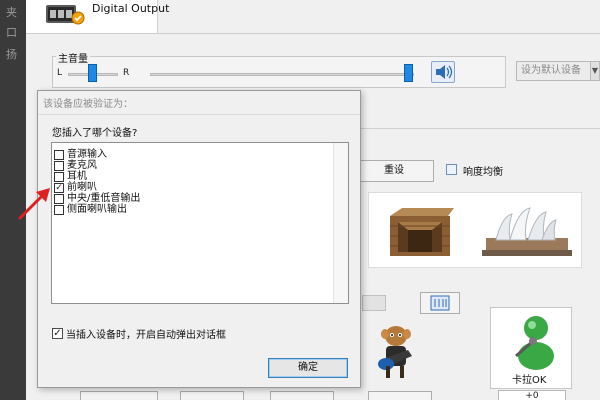  What do you see at coordinates (554, 71) in the screenshot?
I see `set-default-device-button: 设为默认设备` at bounding box center [554, 71].